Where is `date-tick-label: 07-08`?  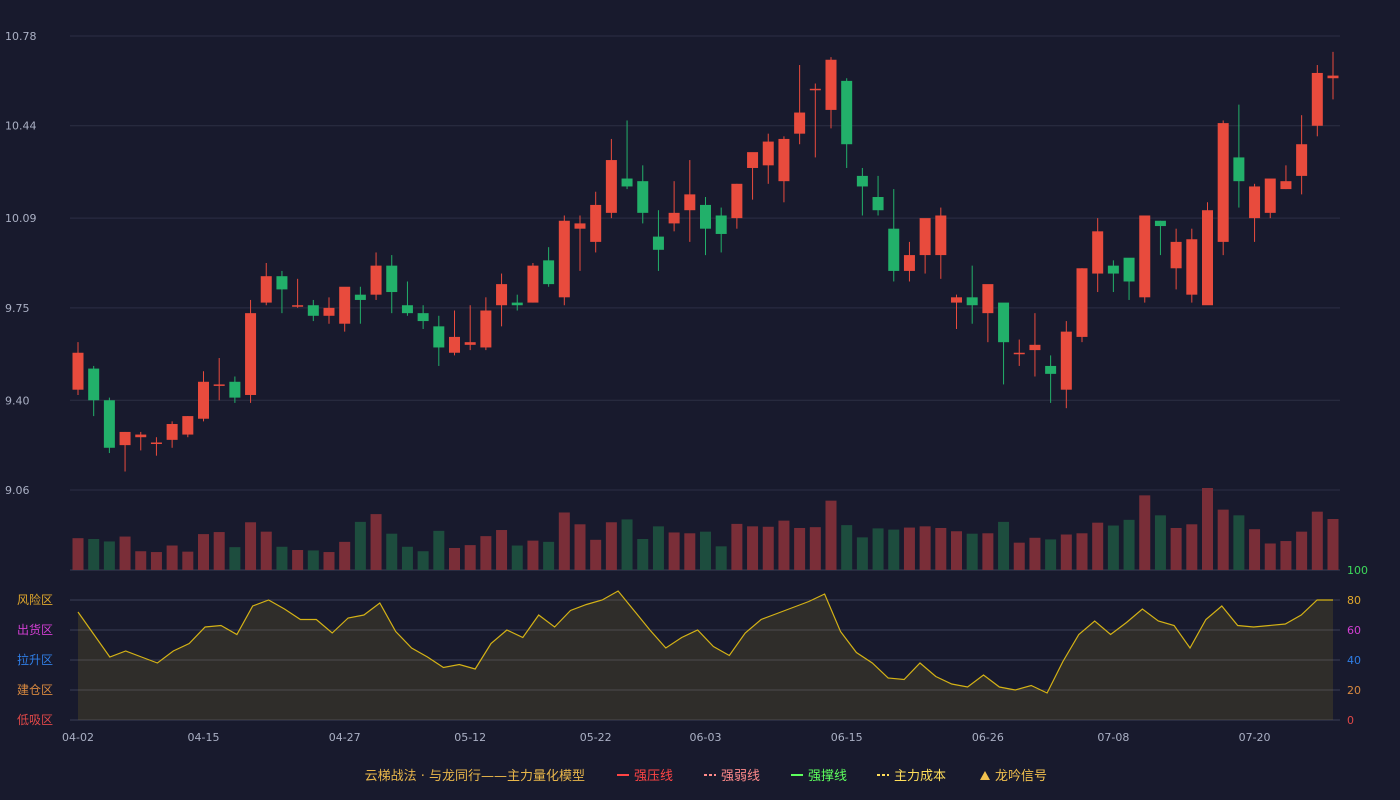
date-tick-label: 07-08 is located at coordinates (1113, 737).